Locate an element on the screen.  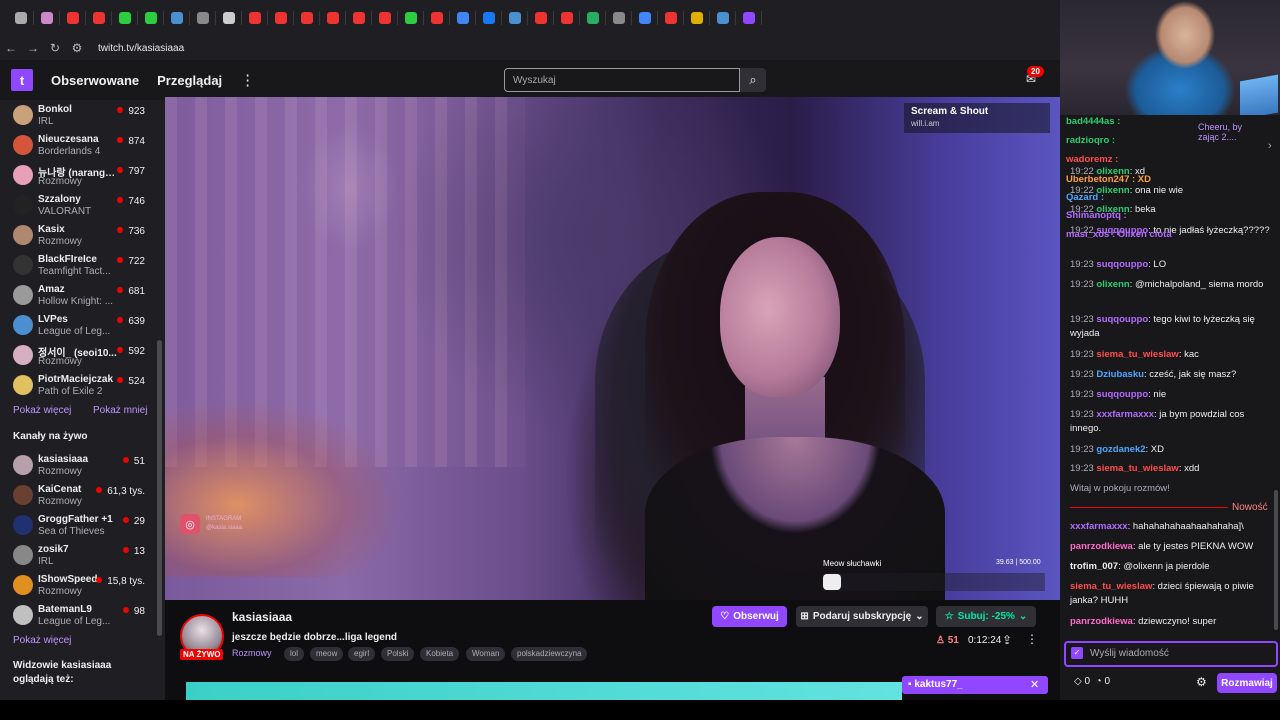
stream-title: jeszcze będzie dobrze...liga legend is located at coordinates (315, 637).